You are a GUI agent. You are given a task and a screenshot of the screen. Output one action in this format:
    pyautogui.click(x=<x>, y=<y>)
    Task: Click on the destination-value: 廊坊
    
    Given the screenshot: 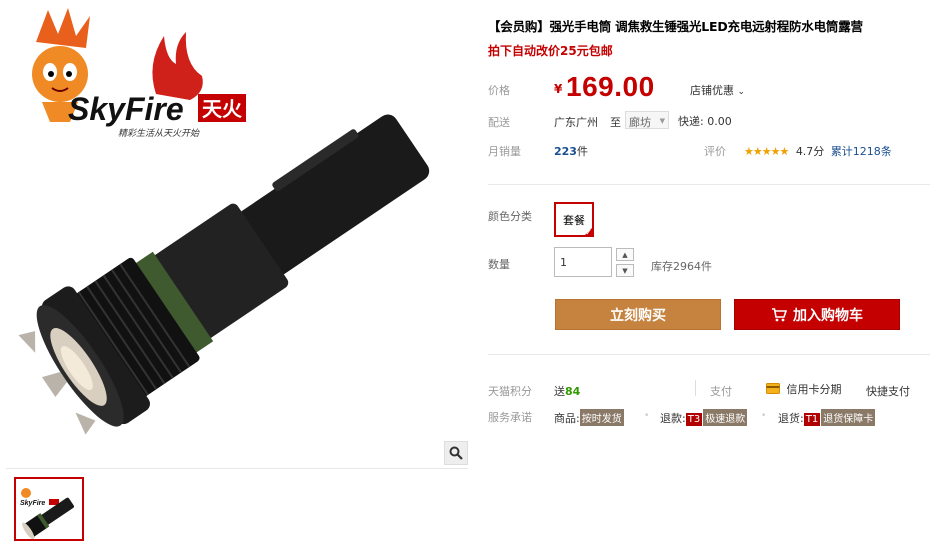 What is the action you would take?
    pyautogui.click(x=640, y=122)
    